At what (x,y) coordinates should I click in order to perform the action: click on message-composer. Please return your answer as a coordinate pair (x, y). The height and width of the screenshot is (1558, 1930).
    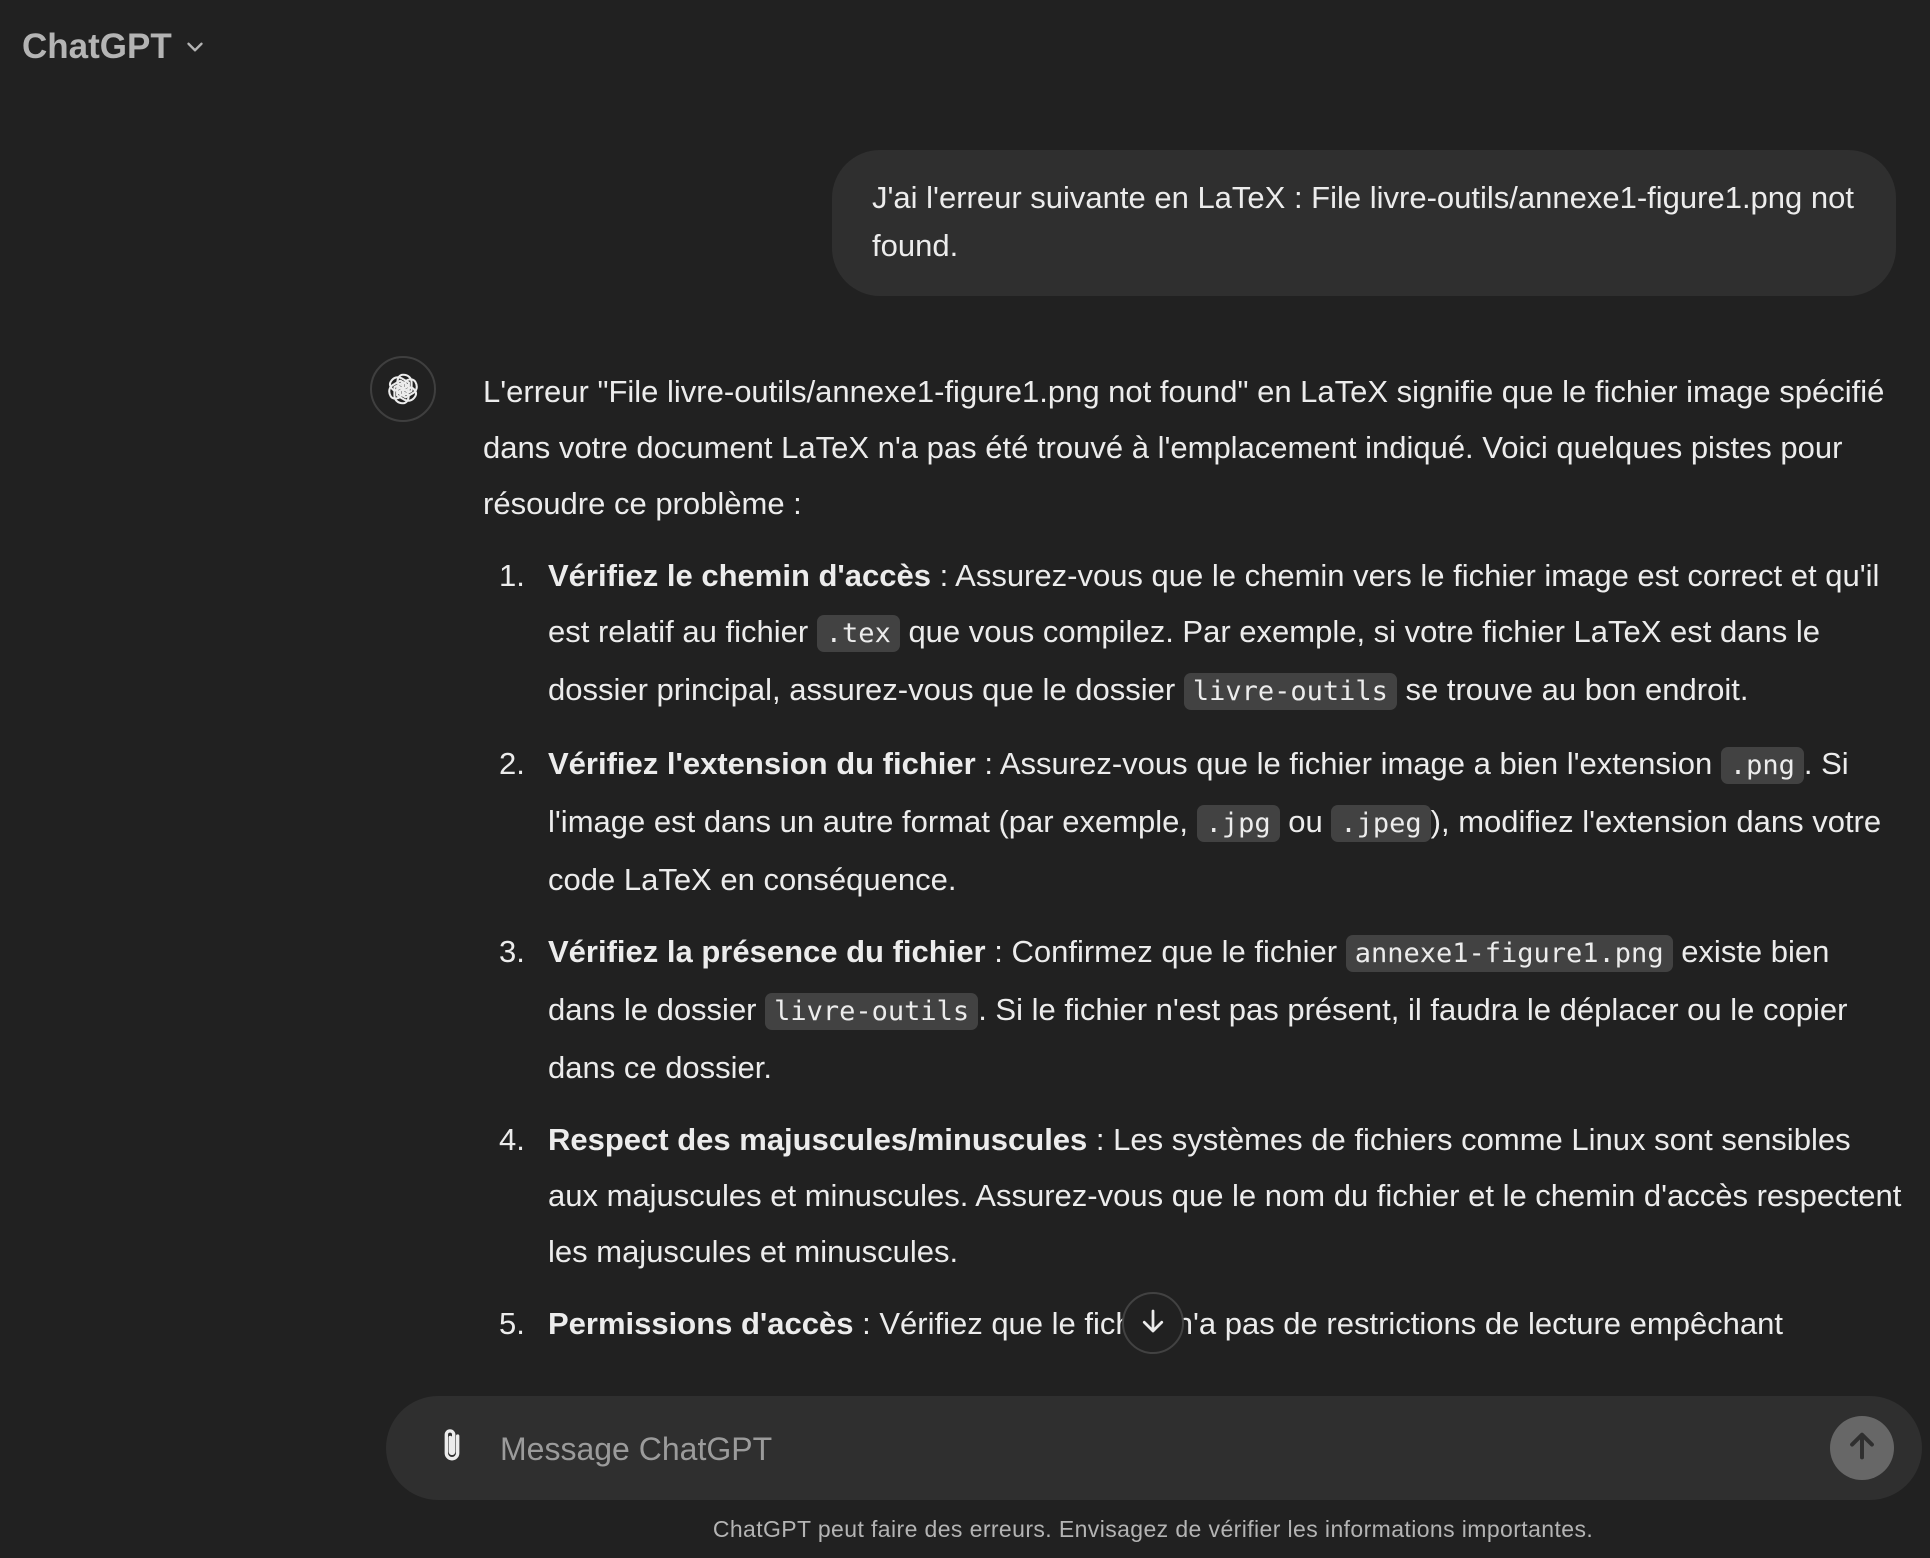
    Looking at the image, I should click on (1154, 1448).